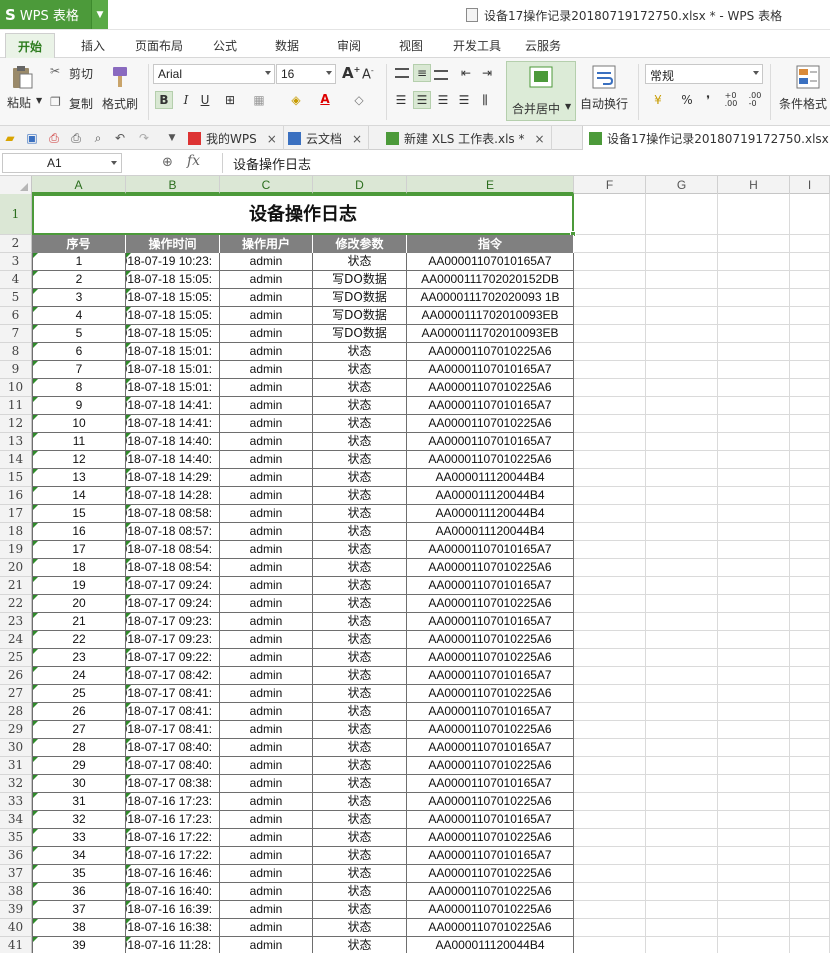 The width and height of the screenshot is (830, 953). What do you see at coordinates (79, 370) in the screenshot?
I see `table-cell: 7` at bounding box center [79, 370].